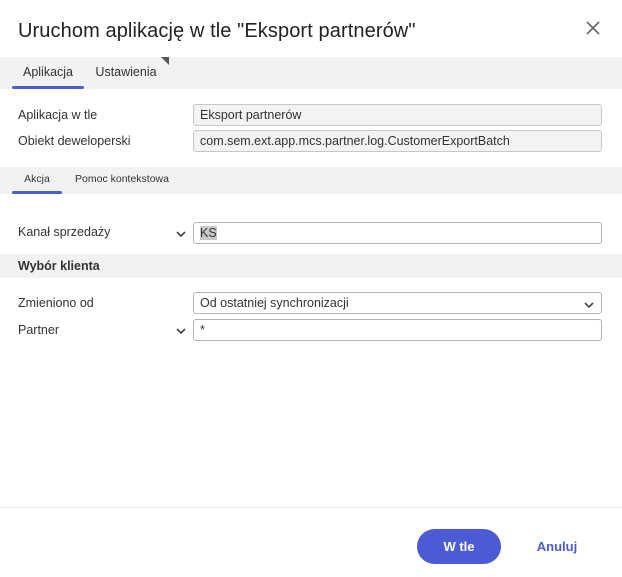  What do you see at coordinates (274, 303) in the screenshot?
I see `changed-since-value: Od ostatniej synchronizacji` at bounding box center [274, 303].